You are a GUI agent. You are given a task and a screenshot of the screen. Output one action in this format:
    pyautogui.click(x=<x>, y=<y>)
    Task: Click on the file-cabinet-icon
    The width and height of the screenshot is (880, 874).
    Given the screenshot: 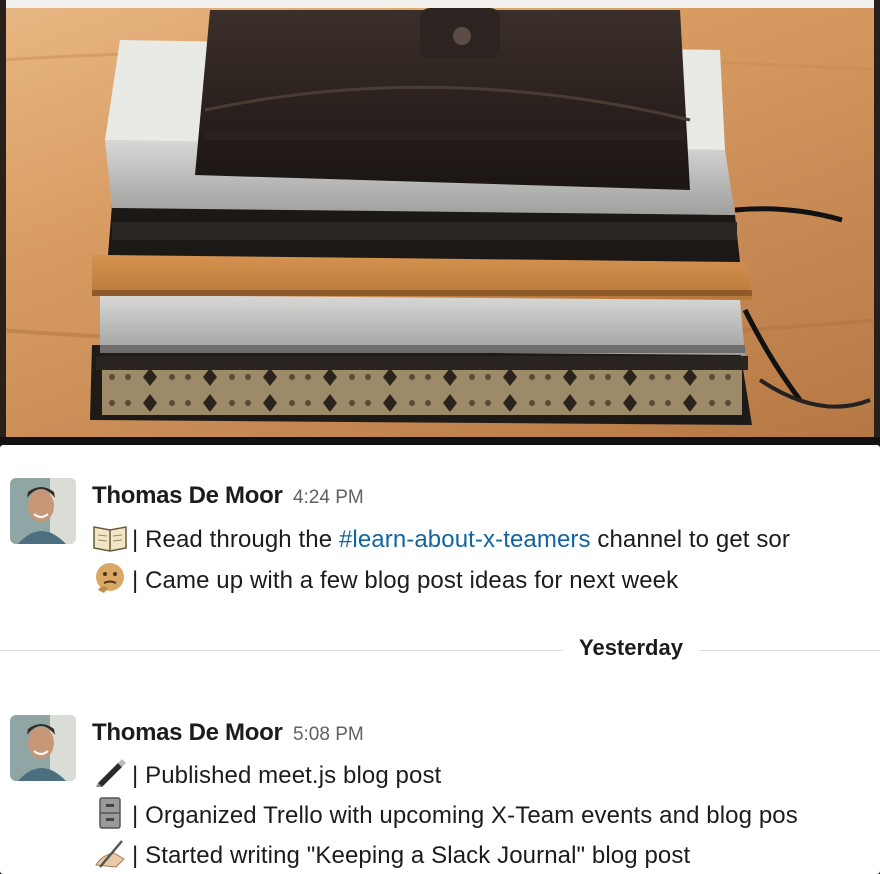 What is the action you would take?
    pyautogui.click(x=110, y=813)
    